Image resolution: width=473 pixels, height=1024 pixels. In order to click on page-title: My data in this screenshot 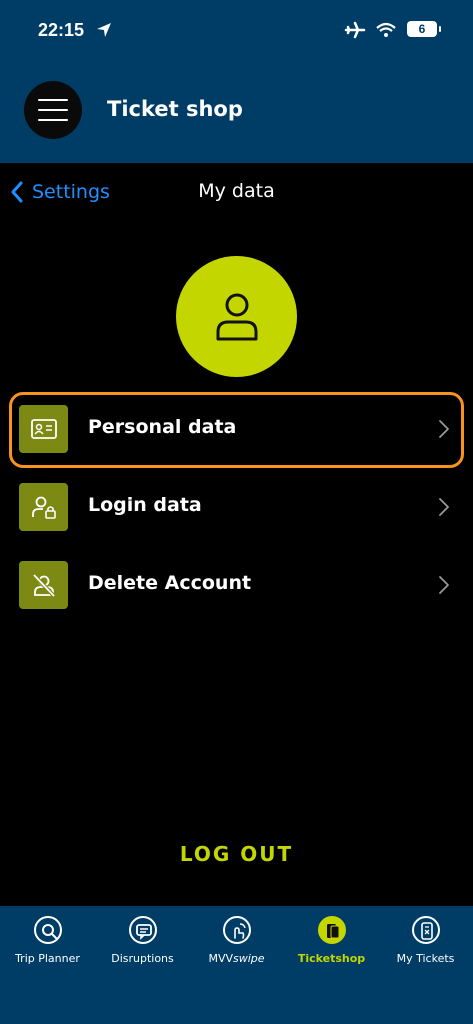, I will do `click(236, 191)`.